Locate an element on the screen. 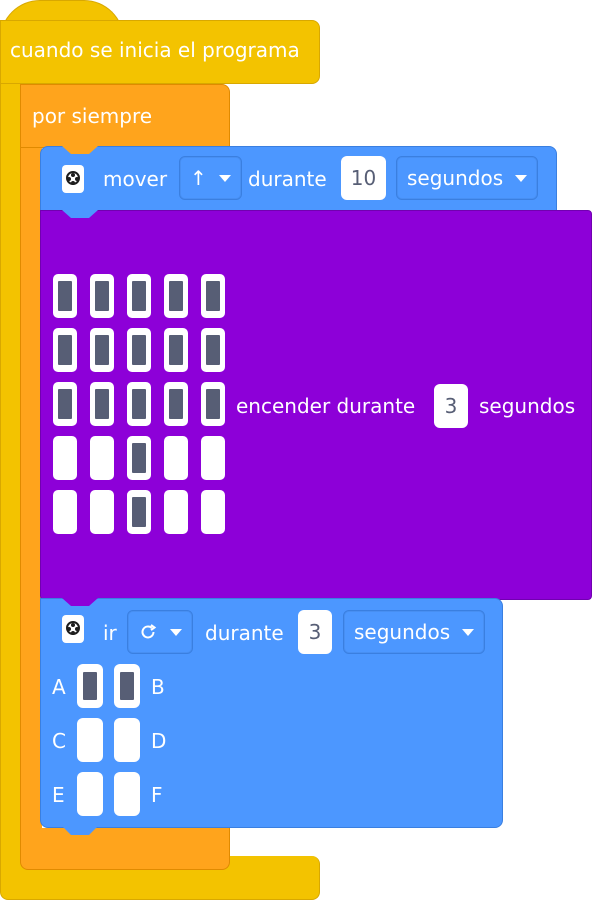 This screenshot has width=592, height=900. forever-block-foot is located at coordinates (125, 849).